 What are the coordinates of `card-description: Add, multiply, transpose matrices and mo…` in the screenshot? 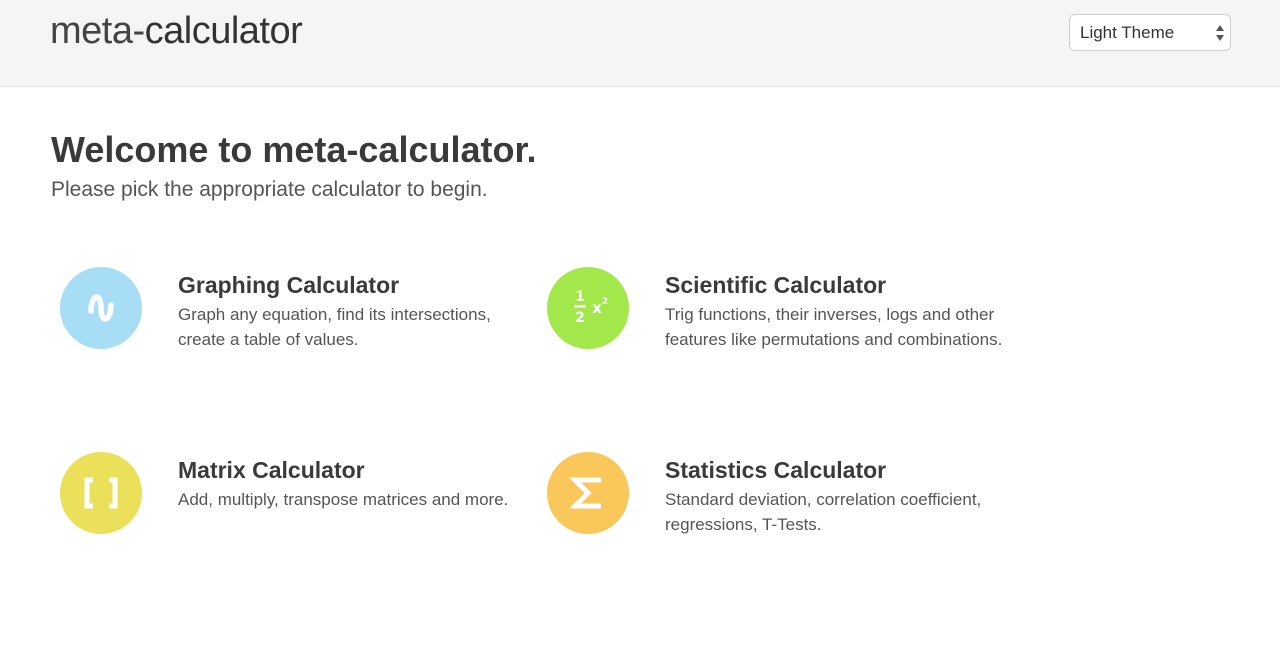 It's located at (343, 499).